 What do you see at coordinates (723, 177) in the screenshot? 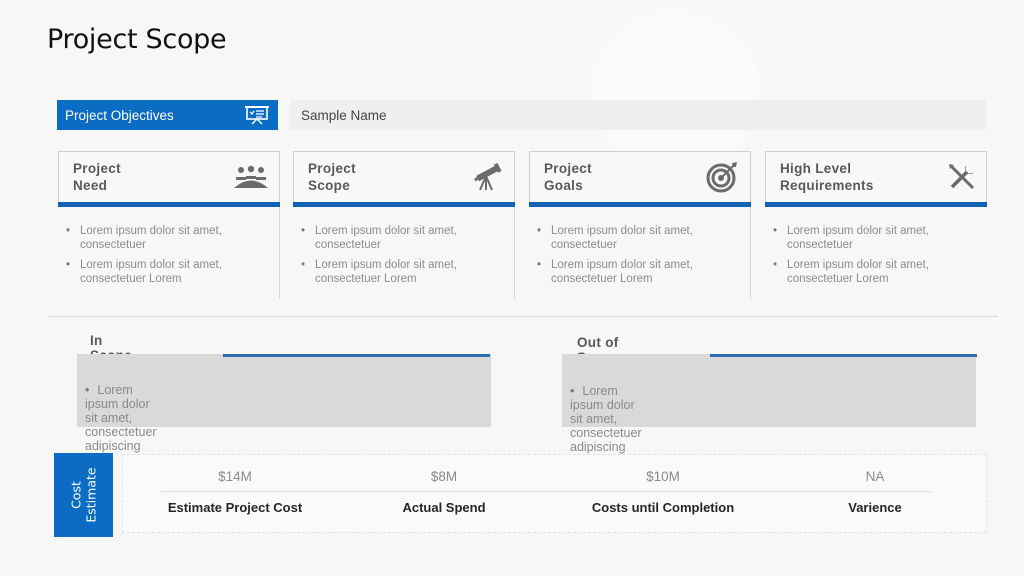
I see `target-icon` at bounding box center [723, 177].